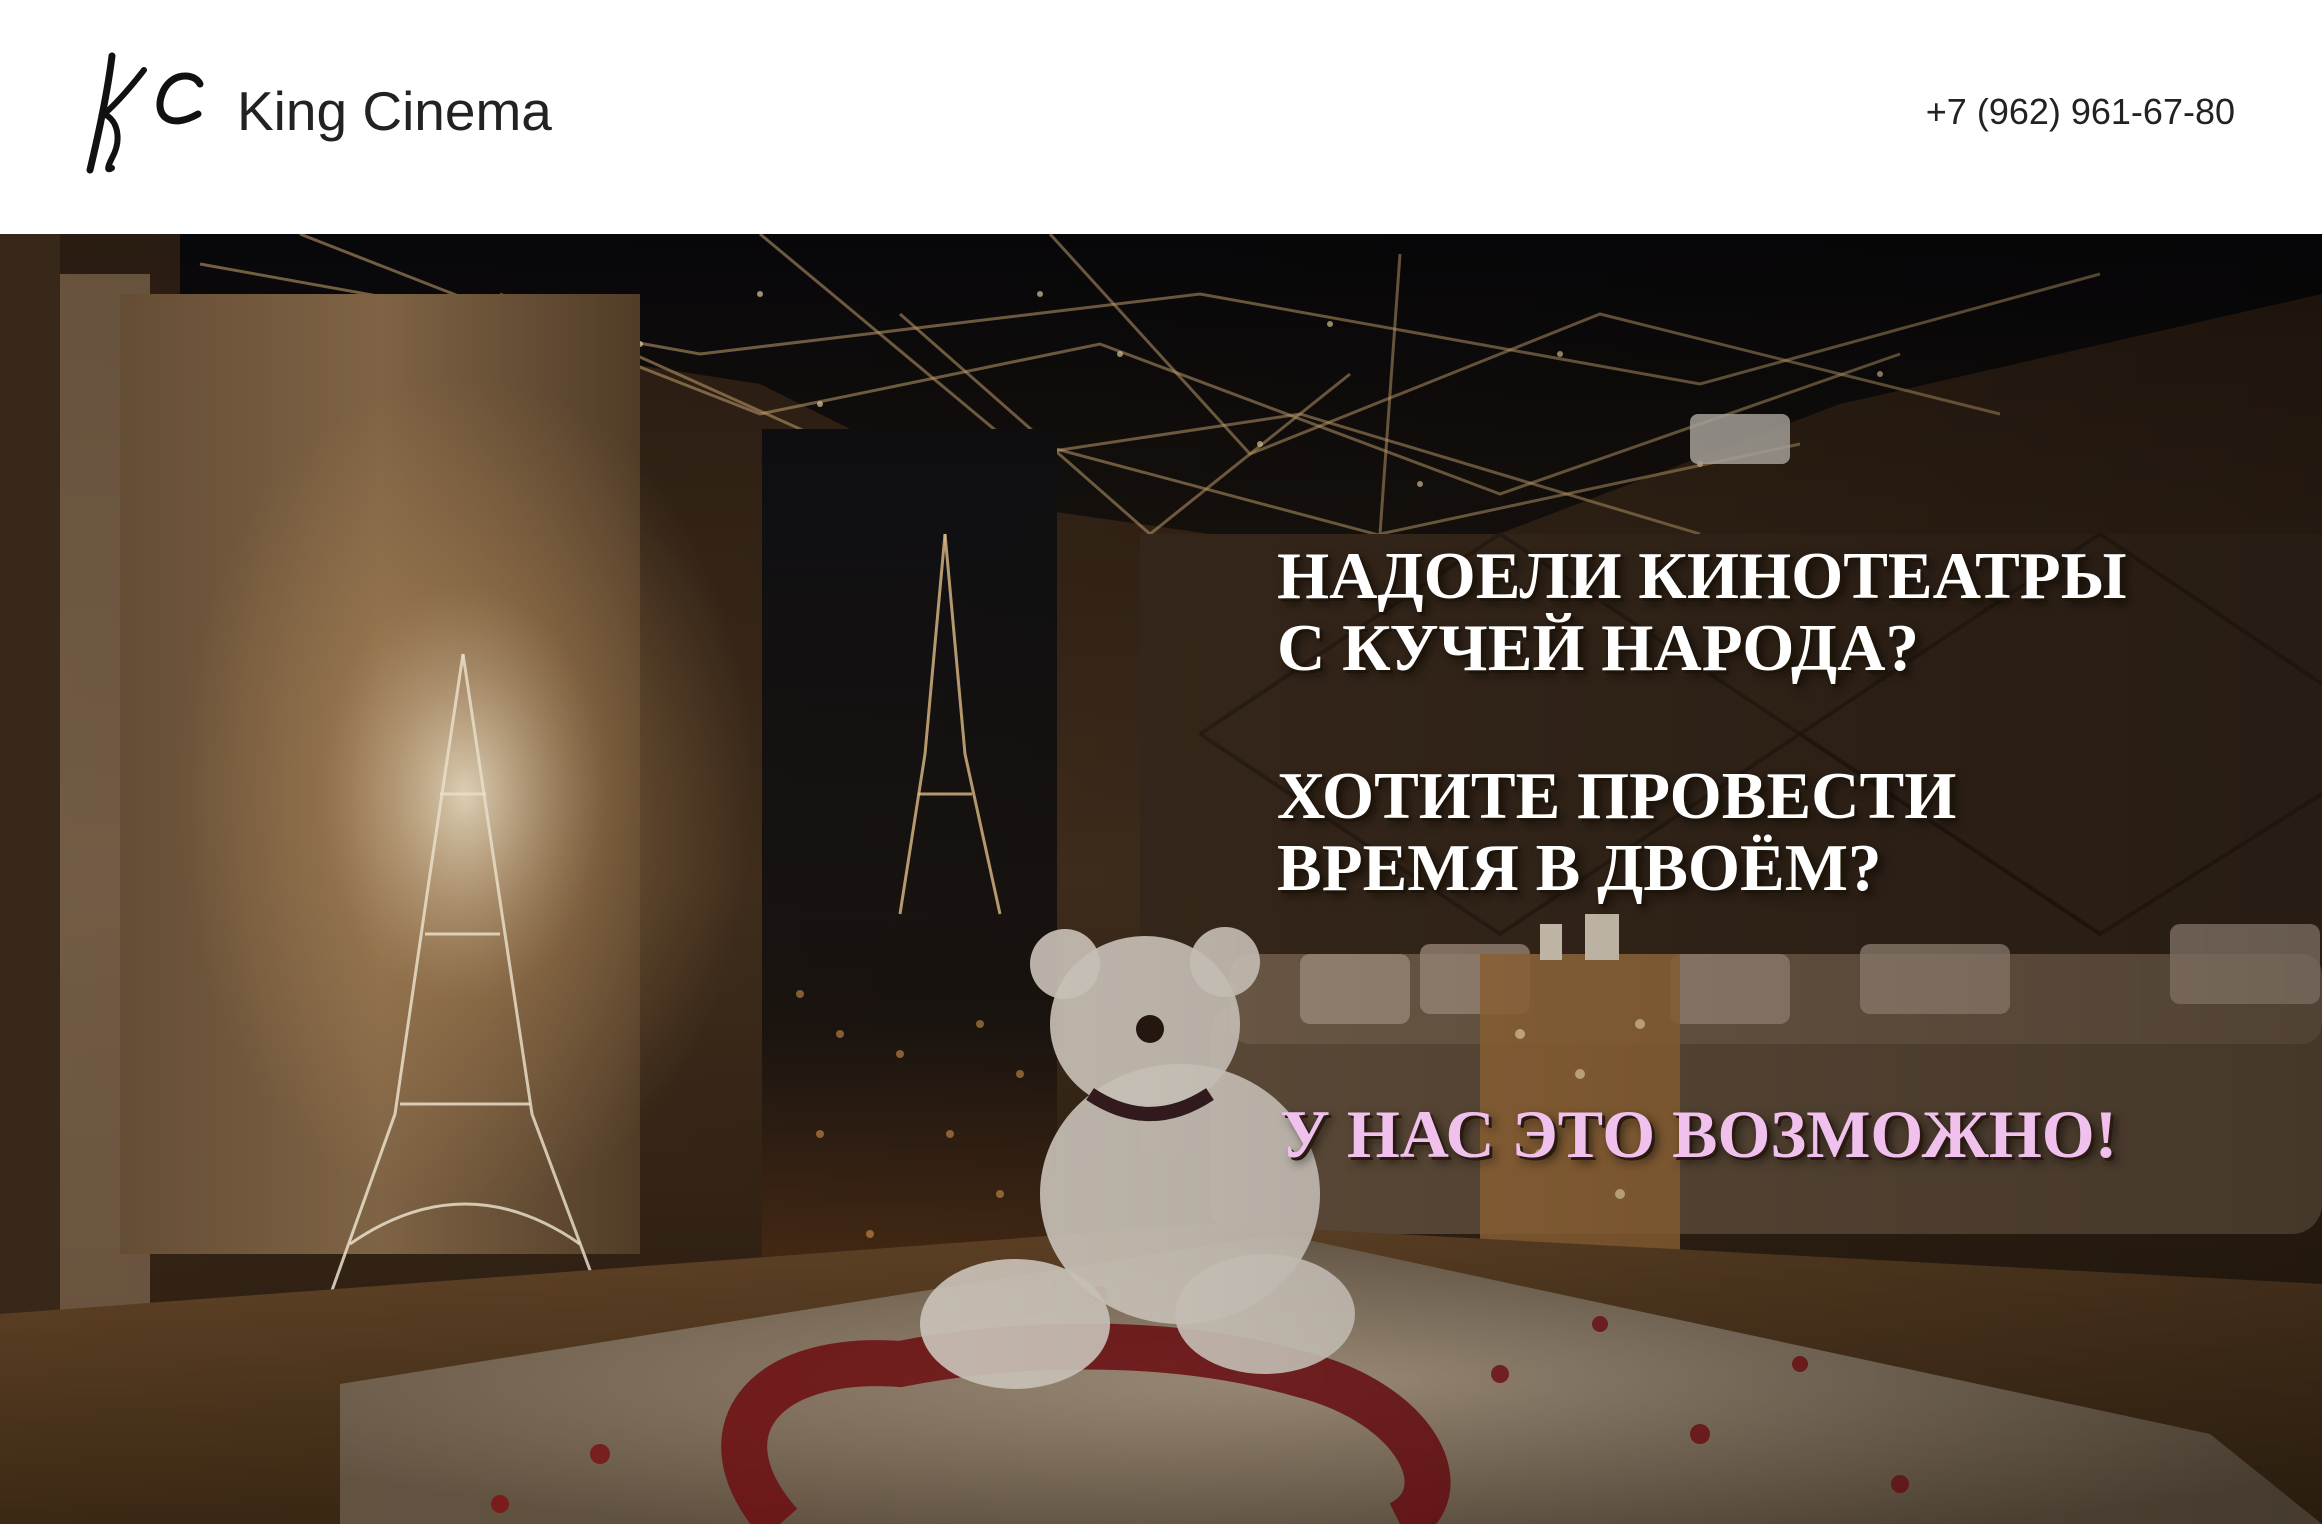  Describe the element at coordinates (2080, 112) in the screenshot. I see `phone-number-link: +7 (962) 961-67-80` at that location.